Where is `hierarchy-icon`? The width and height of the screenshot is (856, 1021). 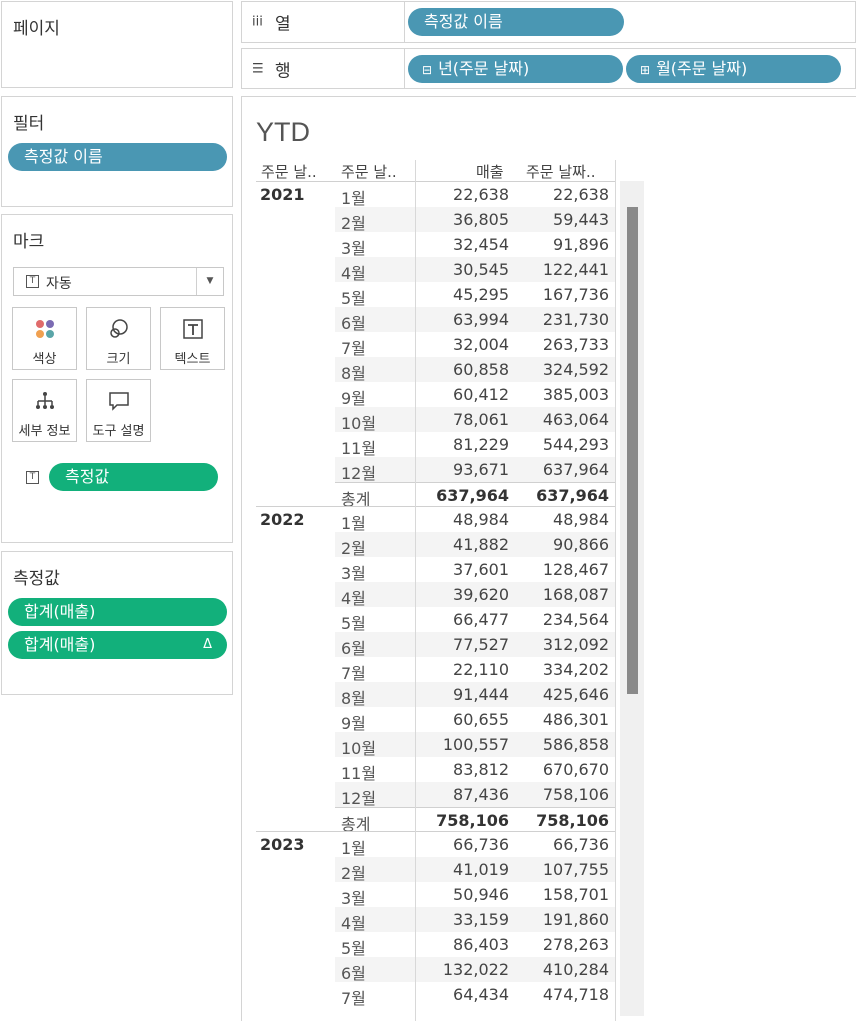 hierarchy-icon is located at coordinates (44, 401).